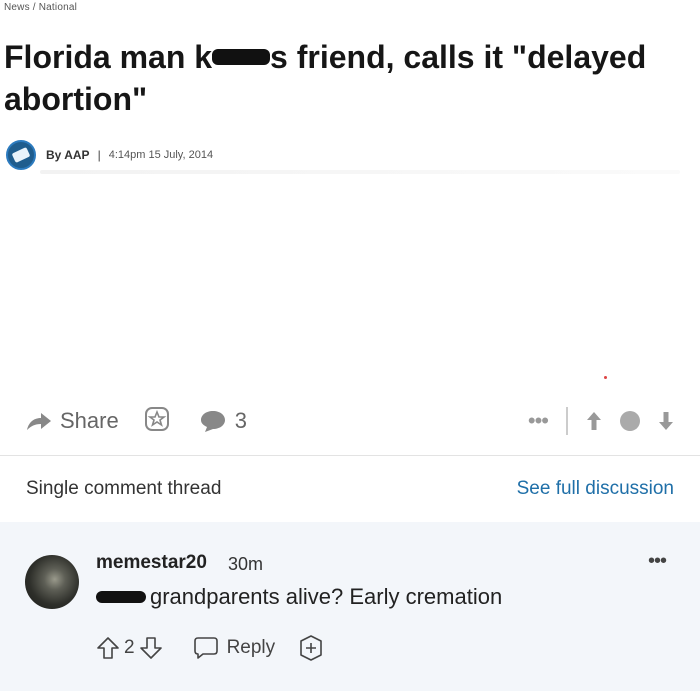 This screenshot has height=691, width=700. What do you see at coordinates (108, 648) in the screenshot?
I see `upvote-icon` at bounding box center [108, 648].